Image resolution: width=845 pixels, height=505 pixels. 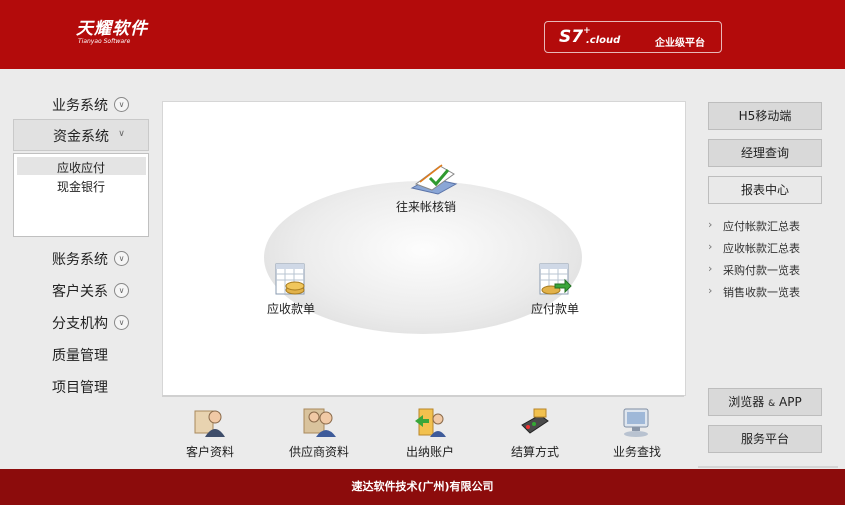 I want to click on submenu-item-label: 现金银行, so click(x=81, y=187).